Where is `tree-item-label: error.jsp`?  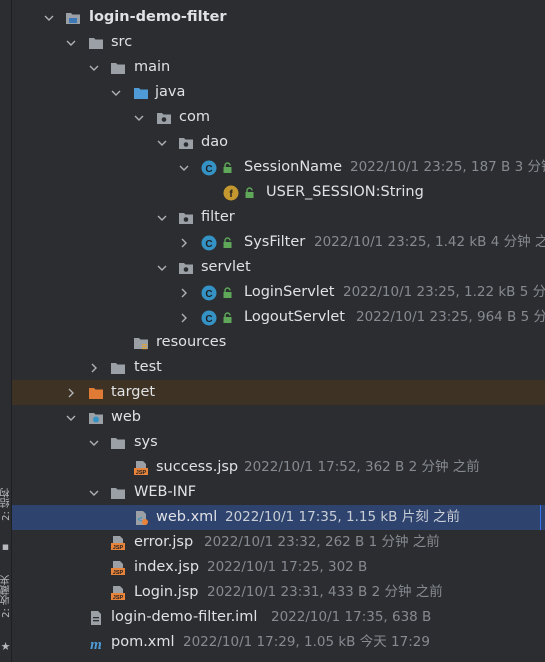 tree-item-label: error.jsp is located at coordinates (164, 542).